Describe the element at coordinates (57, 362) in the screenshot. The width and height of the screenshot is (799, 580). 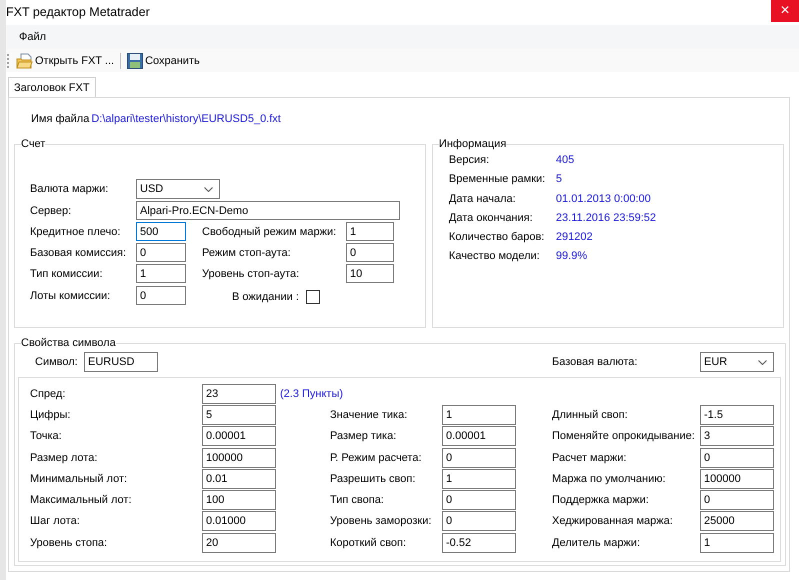
I see `field-label: Символ:` at that location.